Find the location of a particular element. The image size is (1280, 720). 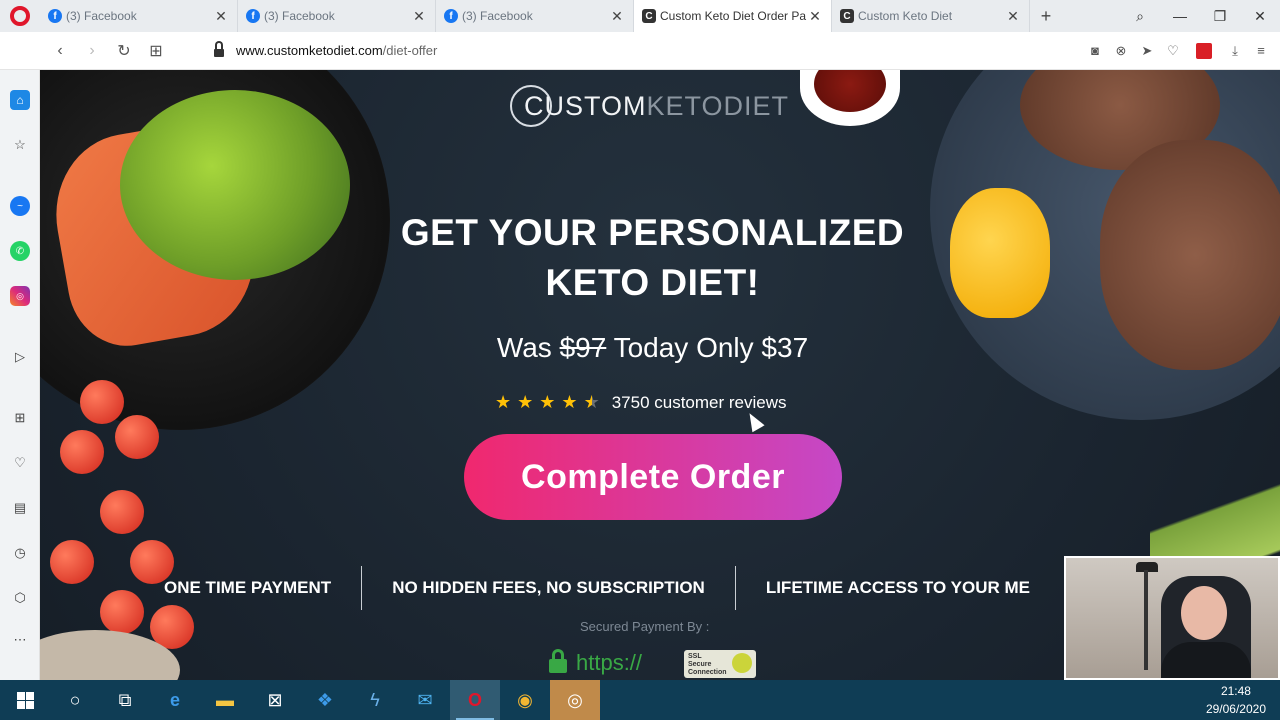

system-clock: 21:48 29/06/2020 is located at coordinates (1243, 700).